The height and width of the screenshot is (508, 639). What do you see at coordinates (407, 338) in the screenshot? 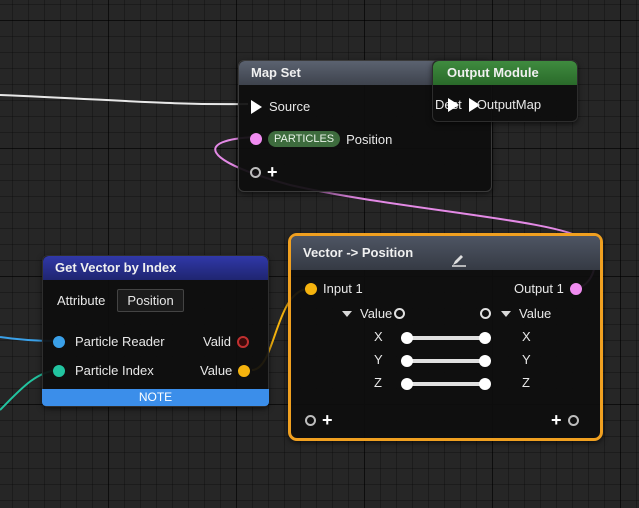
I see `axis-x-left-knob` at bounding box center [407, 338].